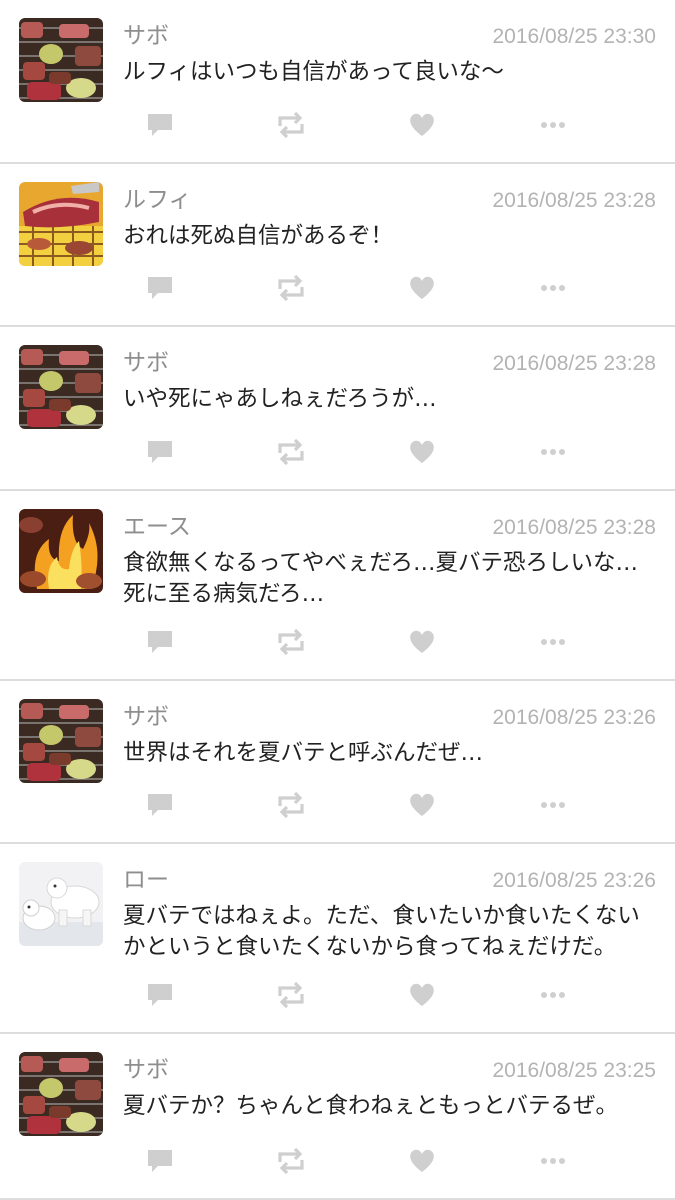  What do you see at coordinates (371, 1106) in the screenshot?
I see `tweet-text: 夏バテか？ちゃんと食わねぇともっとバテるぜ。` at bounding box center [371, 1106].